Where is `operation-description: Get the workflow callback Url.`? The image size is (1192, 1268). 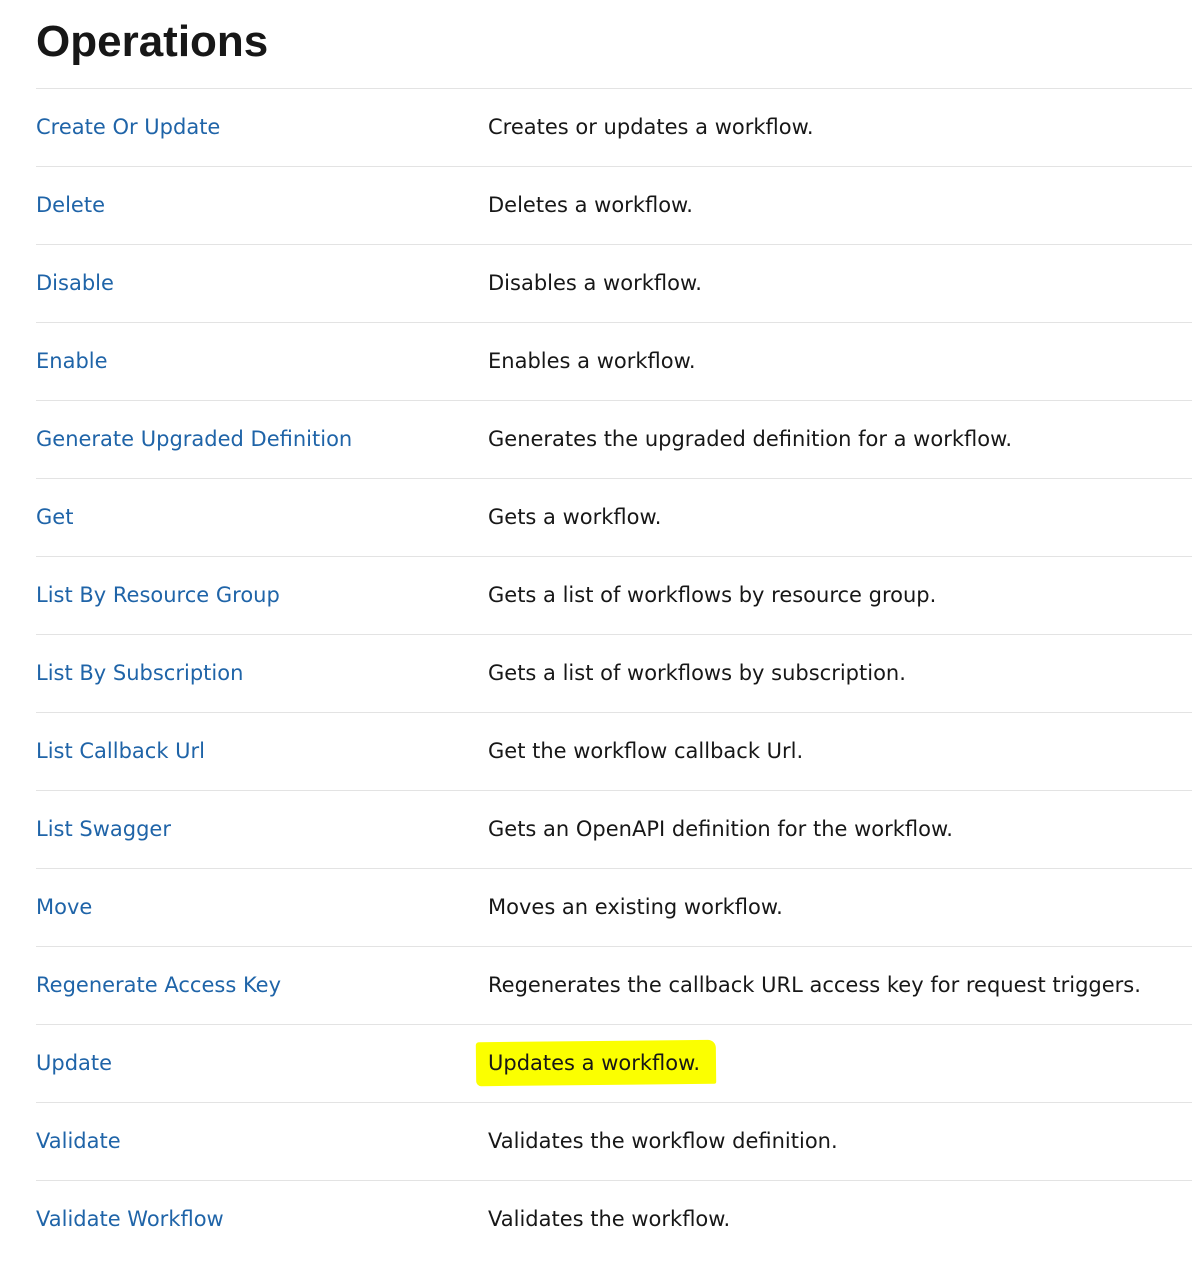
operation-description: Get the workflow callback Url. is located at coordinates (646, 751).